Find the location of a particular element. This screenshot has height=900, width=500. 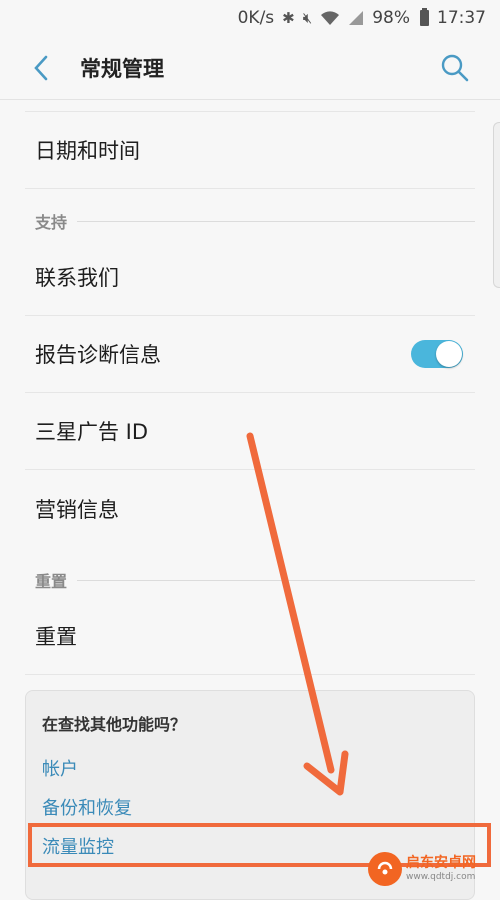

list-item-label: 三星广告 ID is located at coordinates (92, 432).